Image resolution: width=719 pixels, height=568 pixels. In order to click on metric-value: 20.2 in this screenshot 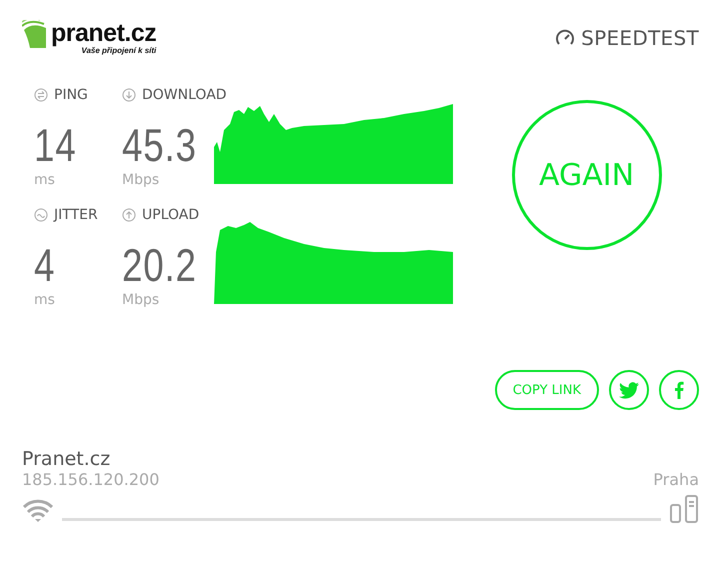, I will do `click(159, 265)`.